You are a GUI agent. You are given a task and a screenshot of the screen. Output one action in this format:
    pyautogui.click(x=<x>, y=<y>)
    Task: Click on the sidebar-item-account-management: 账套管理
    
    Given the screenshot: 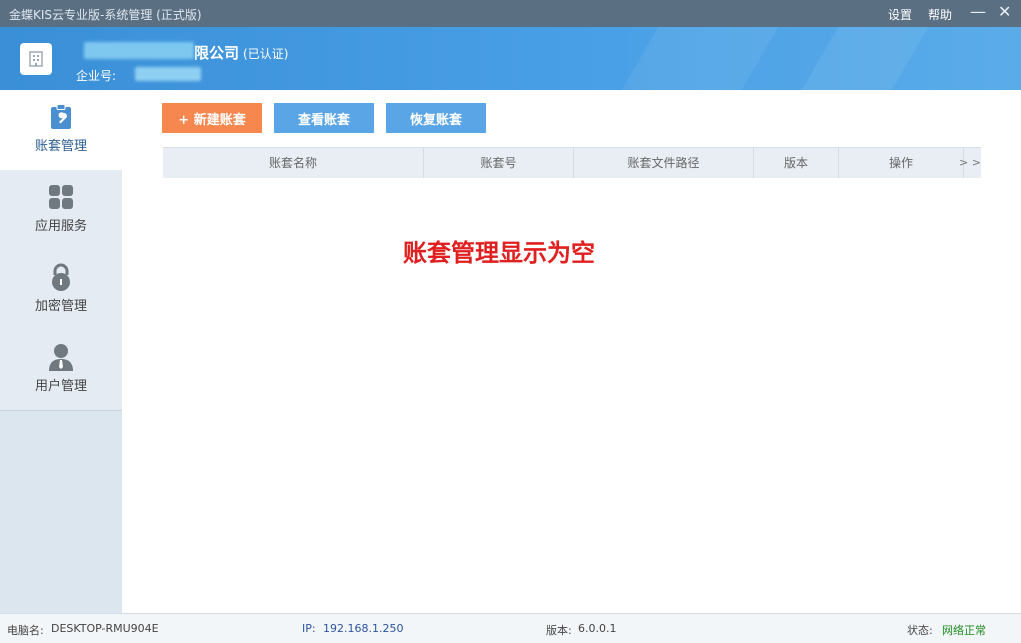 What is the action you would take?
    pyautogui.click(x=61, y=130)
    